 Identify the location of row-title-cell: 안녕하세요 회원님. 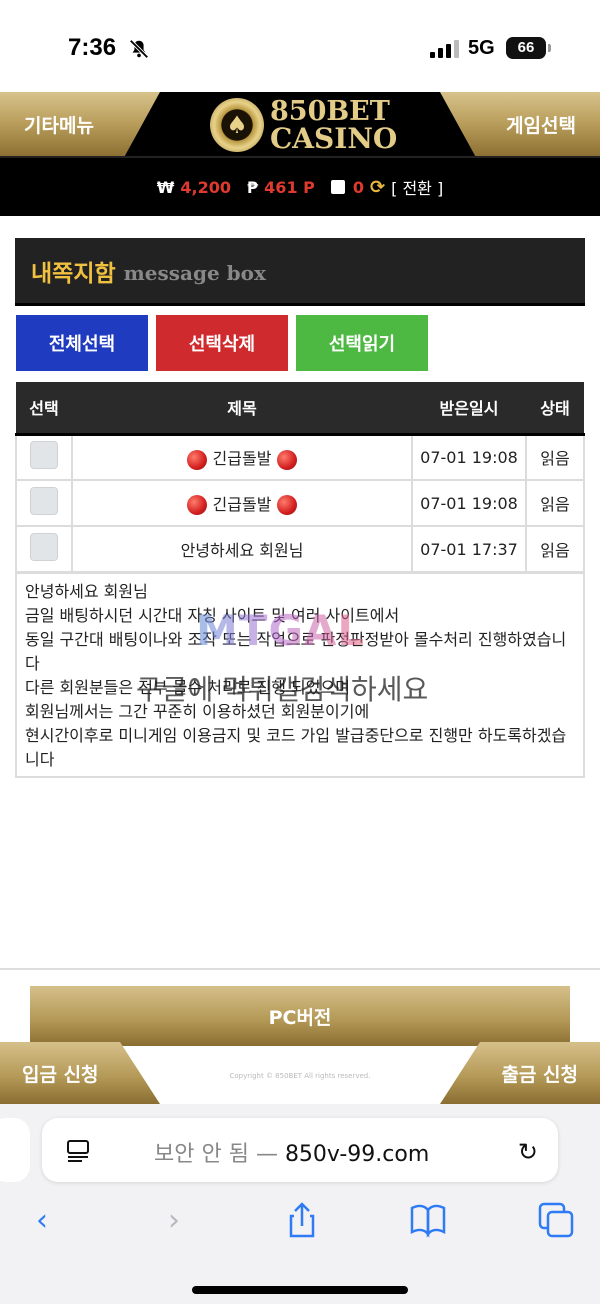
(242, 549).